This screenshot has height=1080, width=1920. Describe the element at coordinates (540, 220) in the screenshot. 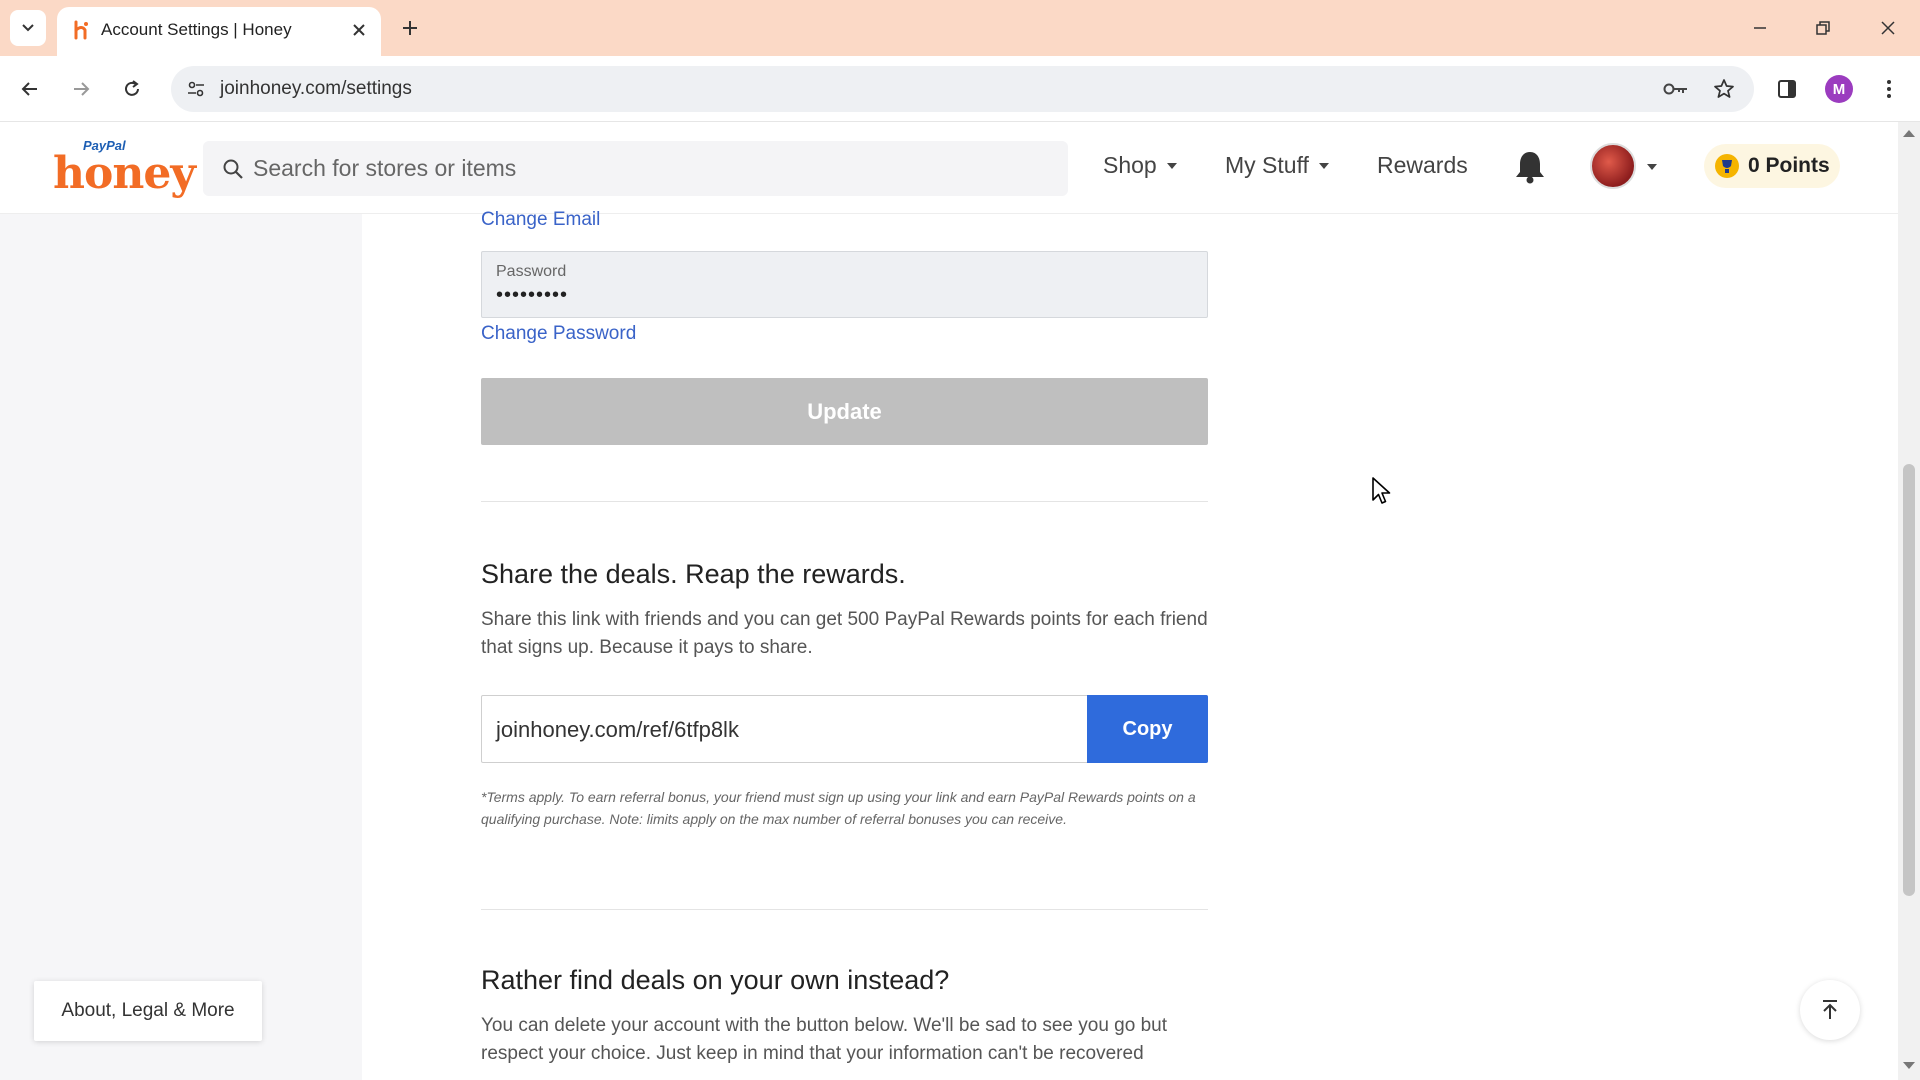

I see `change-email-link: Change Email` at that location.